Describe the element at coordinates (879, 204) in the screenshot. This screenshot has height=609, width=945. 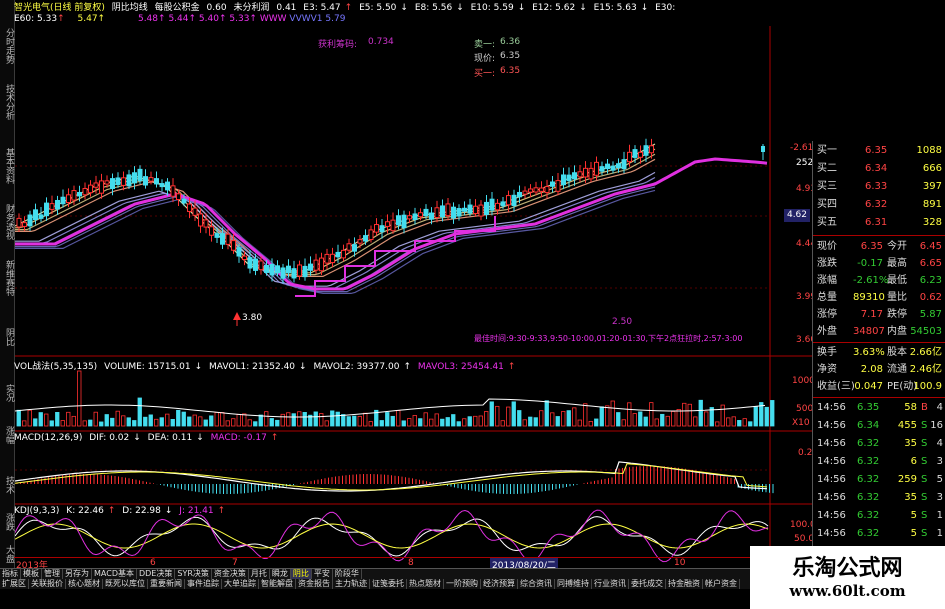
I see `order-book-row: 买四 6.32 891` at that location.